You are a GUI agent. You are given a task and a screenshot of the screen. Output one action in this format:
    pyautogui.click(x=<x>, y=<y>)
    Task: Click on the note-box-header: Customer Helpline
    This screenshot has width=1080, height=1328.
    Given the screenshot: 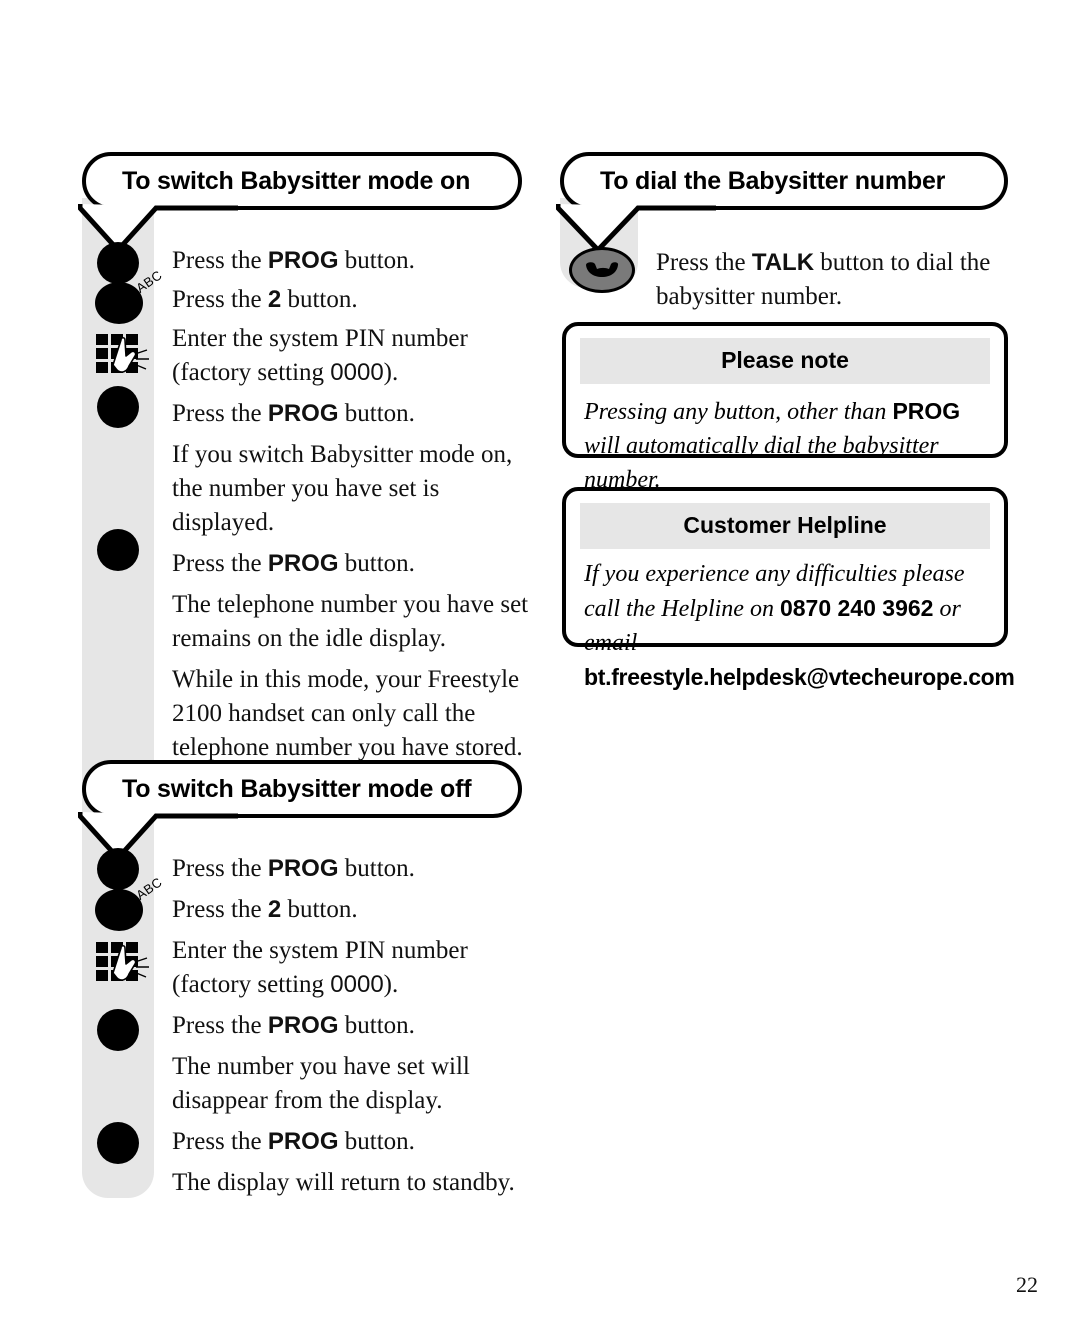 What is the action you would take?
    pyautogui.click(x=785, y=526)
    